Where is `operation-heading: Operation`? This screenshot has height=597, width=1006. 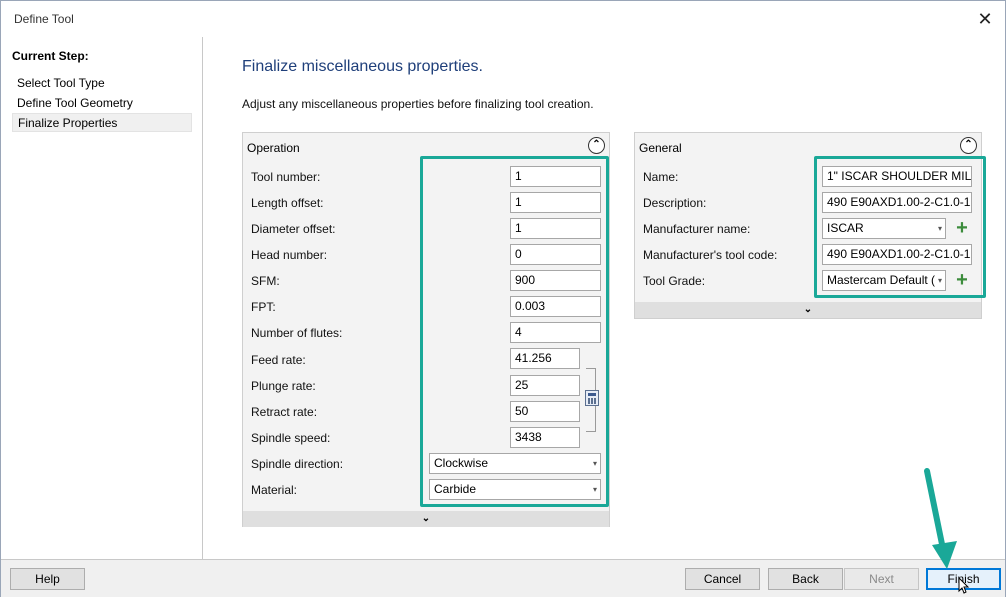 operation-heading: Operation is located at coordinates (273, 148).